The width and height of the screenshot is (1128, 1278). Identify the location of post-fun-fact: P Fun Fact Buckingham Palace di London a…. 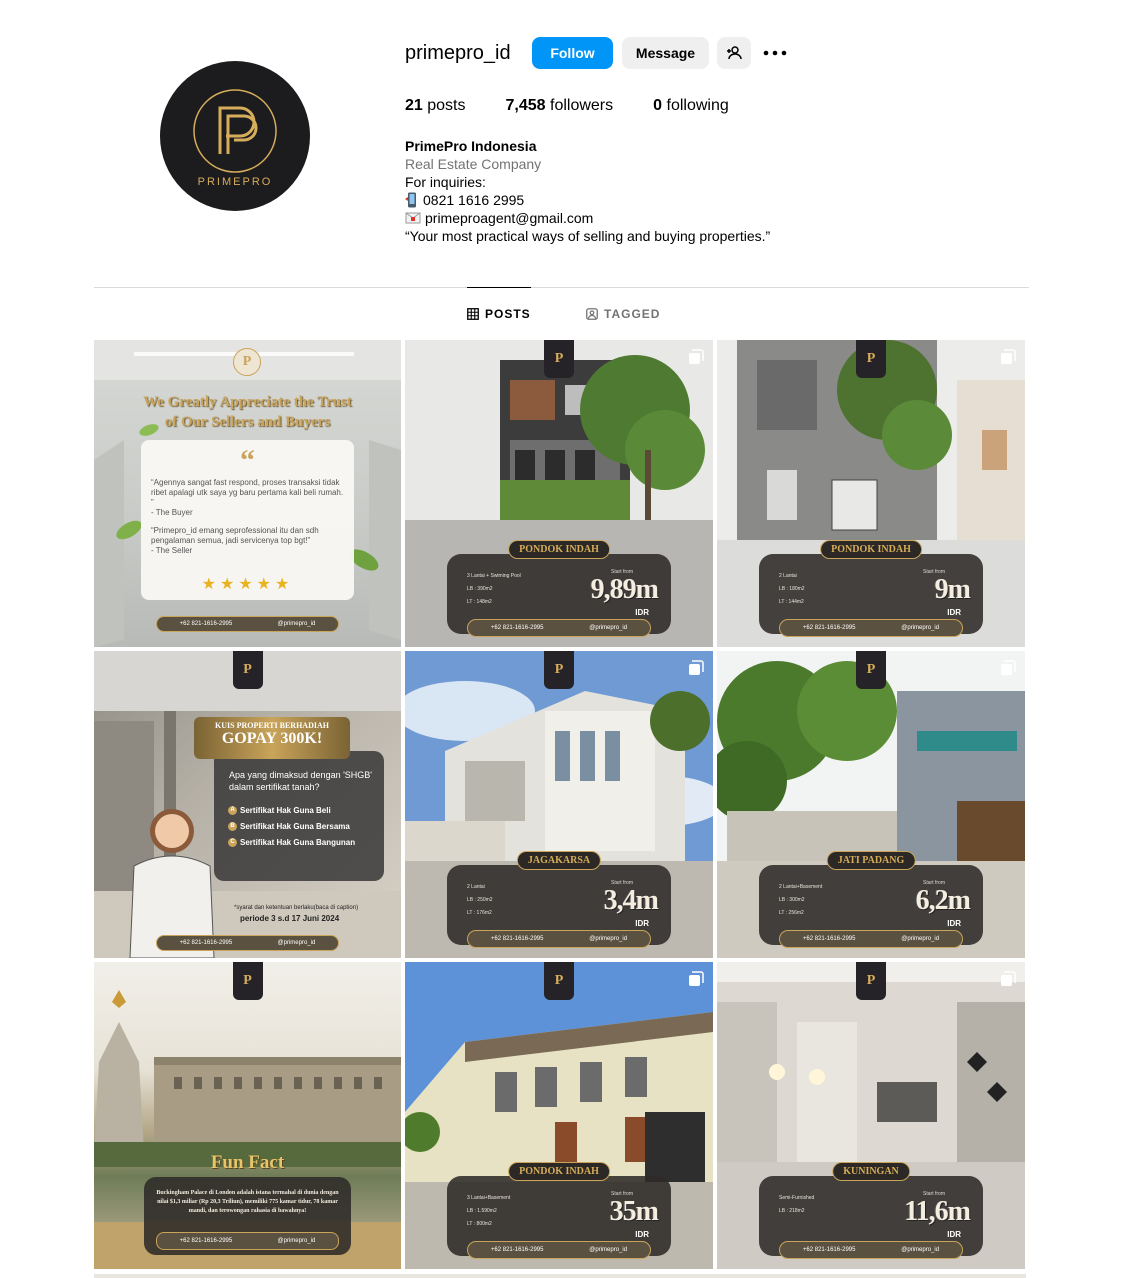
(247, 1115).